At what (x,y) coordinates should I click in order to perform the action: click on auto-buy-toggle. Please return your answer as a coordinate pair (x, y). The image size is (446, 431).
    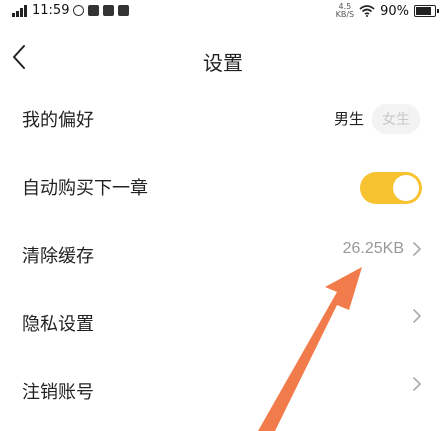
    Looking at the image, I should click on (391, 188).